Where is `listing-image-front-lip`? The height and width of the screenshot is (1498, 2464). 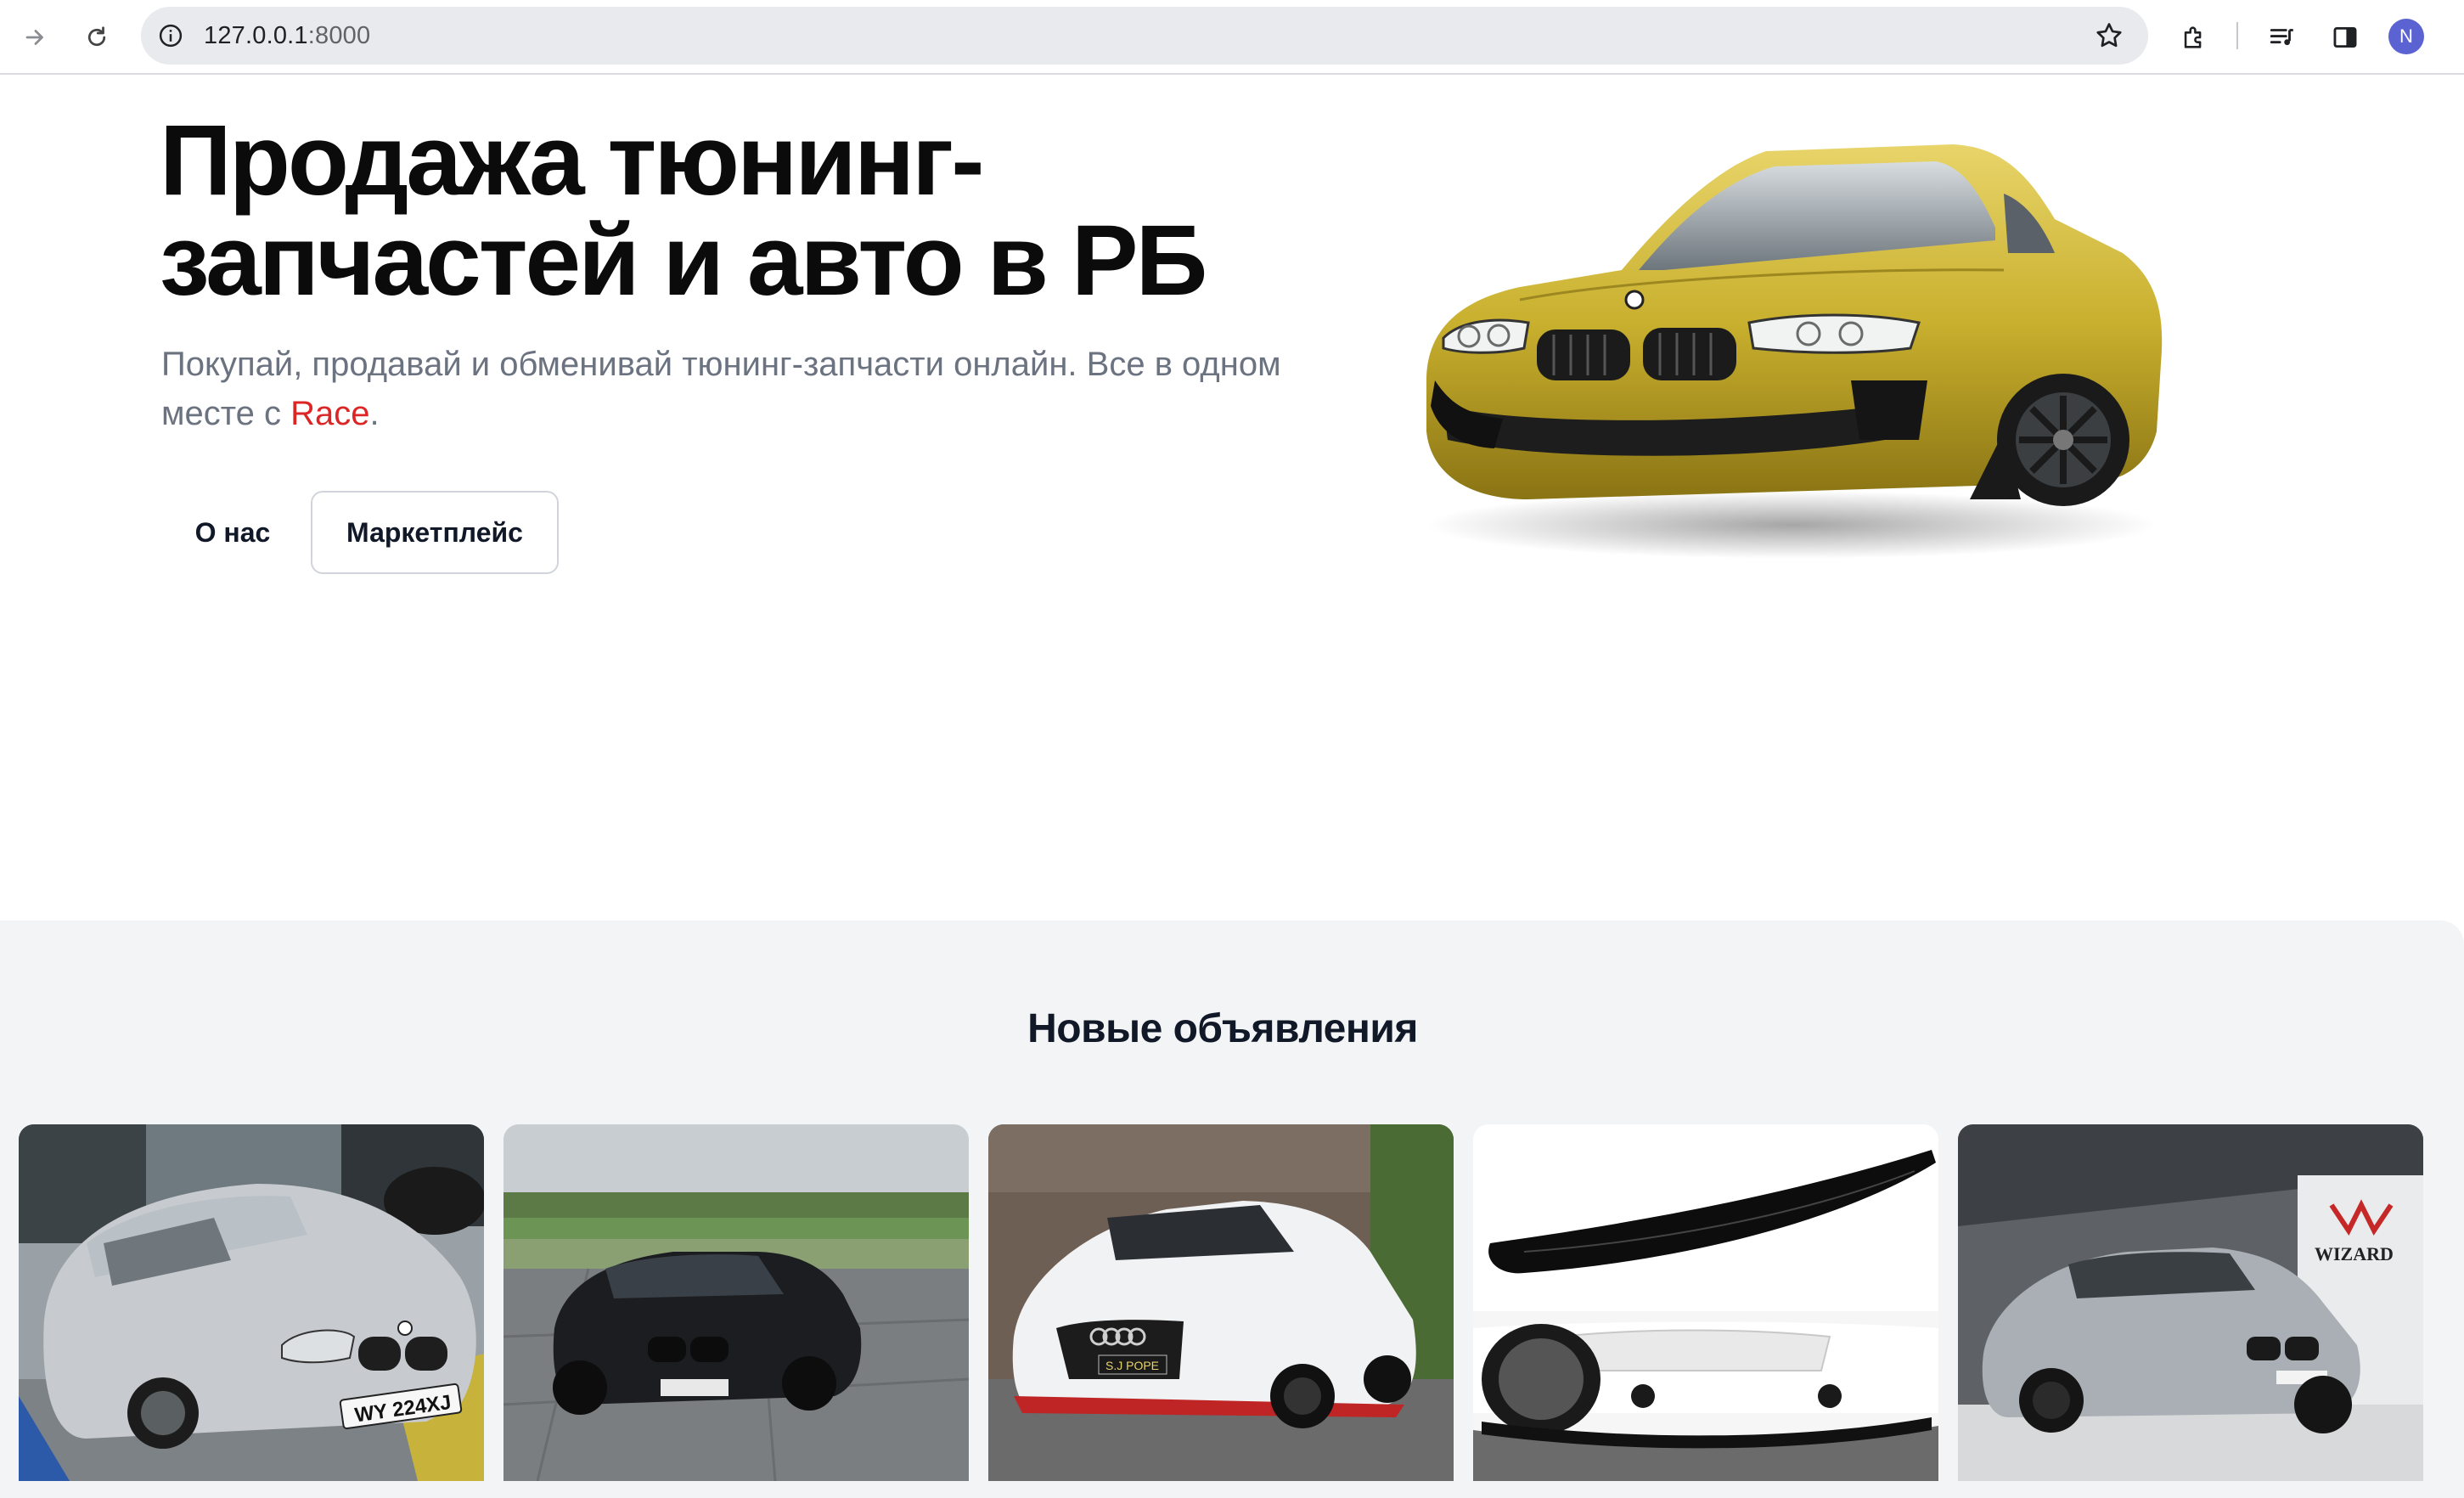
listing-image-front-lip is located at coordinates (1705, 1302).